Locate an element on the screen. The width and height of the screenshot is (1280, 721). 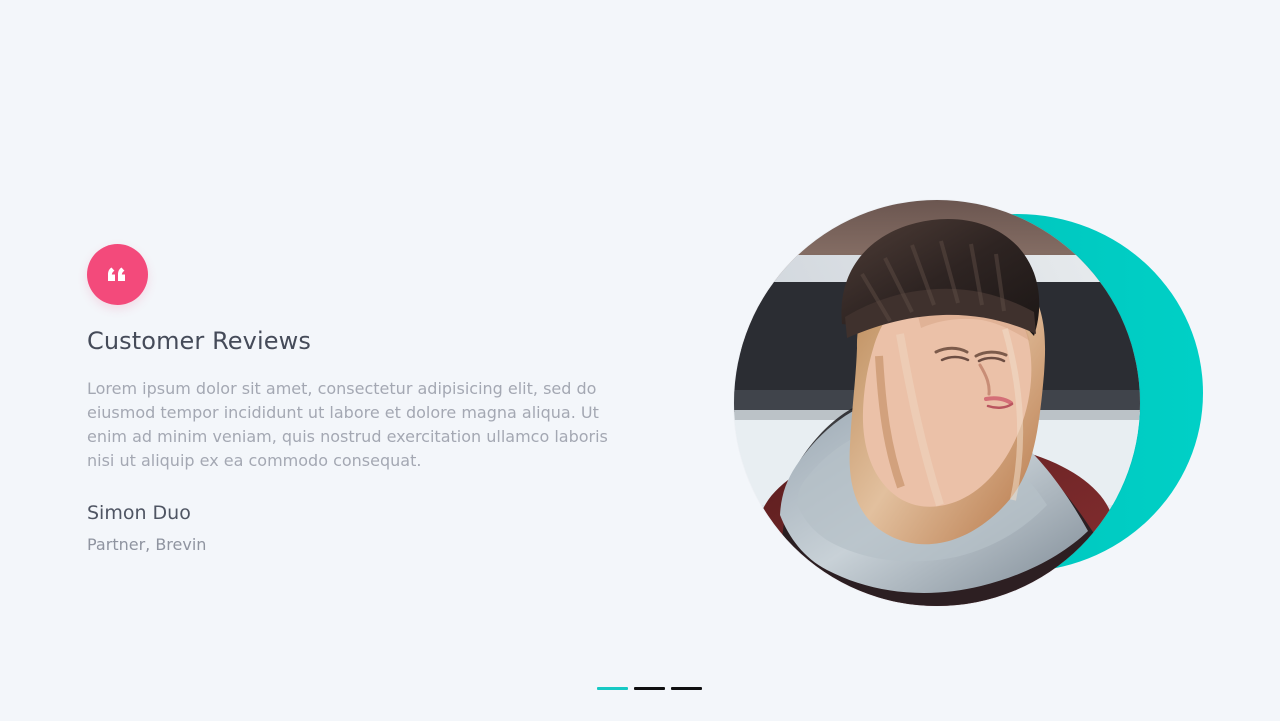
quote-icon is located at coordinates (118, 275).